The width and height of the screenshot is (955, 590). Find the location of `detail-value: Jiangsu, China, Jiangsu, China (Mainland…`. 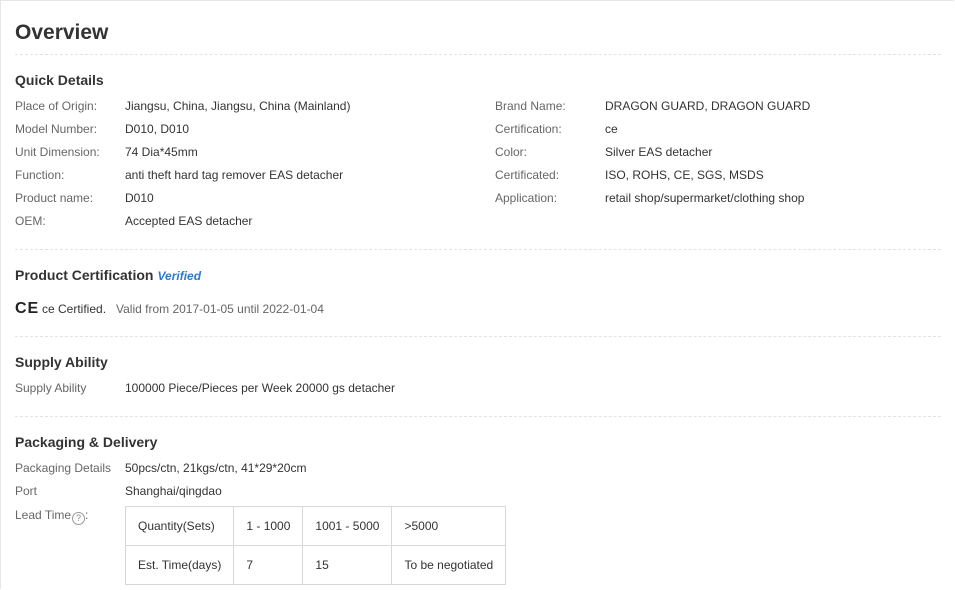

detail-value: Jiangsu, China, Jiangsu, China (Mainland… is located at coordinates (238, 106).